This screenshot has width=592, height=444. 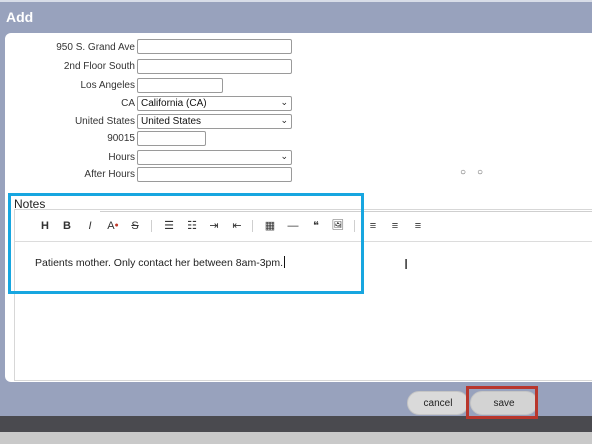 What do you see at coordinates (237, 226) in the screenshot?
I see `outdent-icon: ⇤` at bounding box center [237, 226].